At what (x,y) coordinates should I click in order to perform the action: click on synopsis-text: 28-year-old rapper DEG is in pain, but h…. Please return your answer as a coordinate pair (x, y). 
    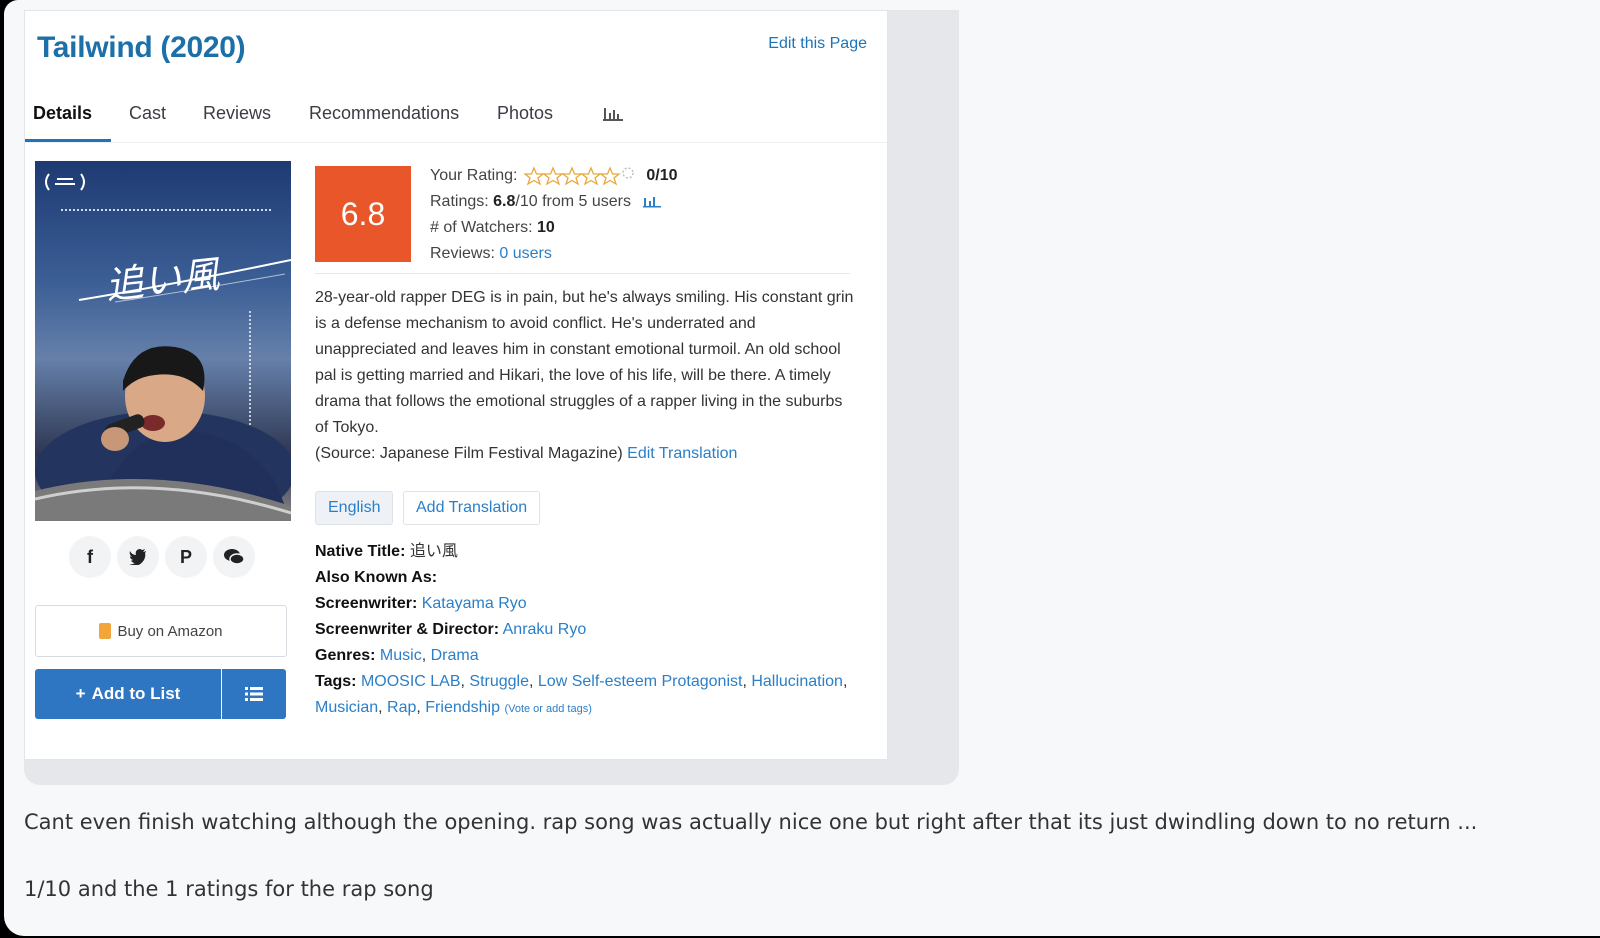
    Looking at the image, I should click on (584, 362).